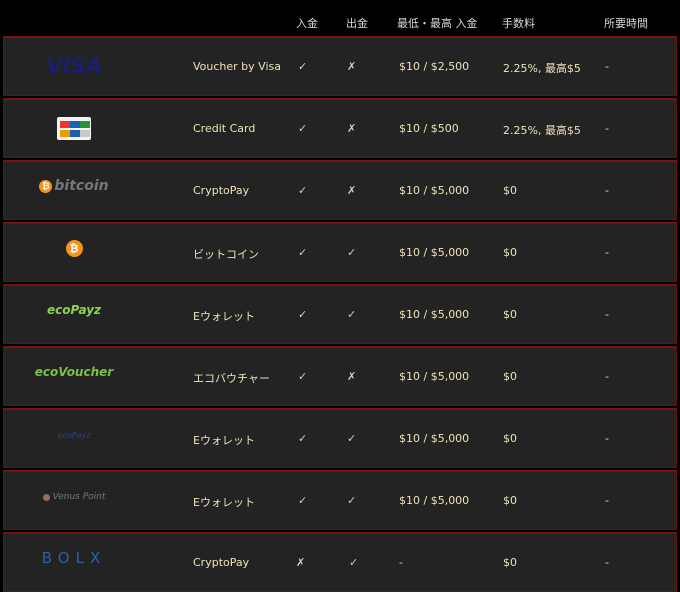 The height and width of the screenshot is (592, 680). What do you see at coordinates (434, 66) in the screenshot?
I see `deposit-range: $10 / $2,500` at bounding box center [434, 66].